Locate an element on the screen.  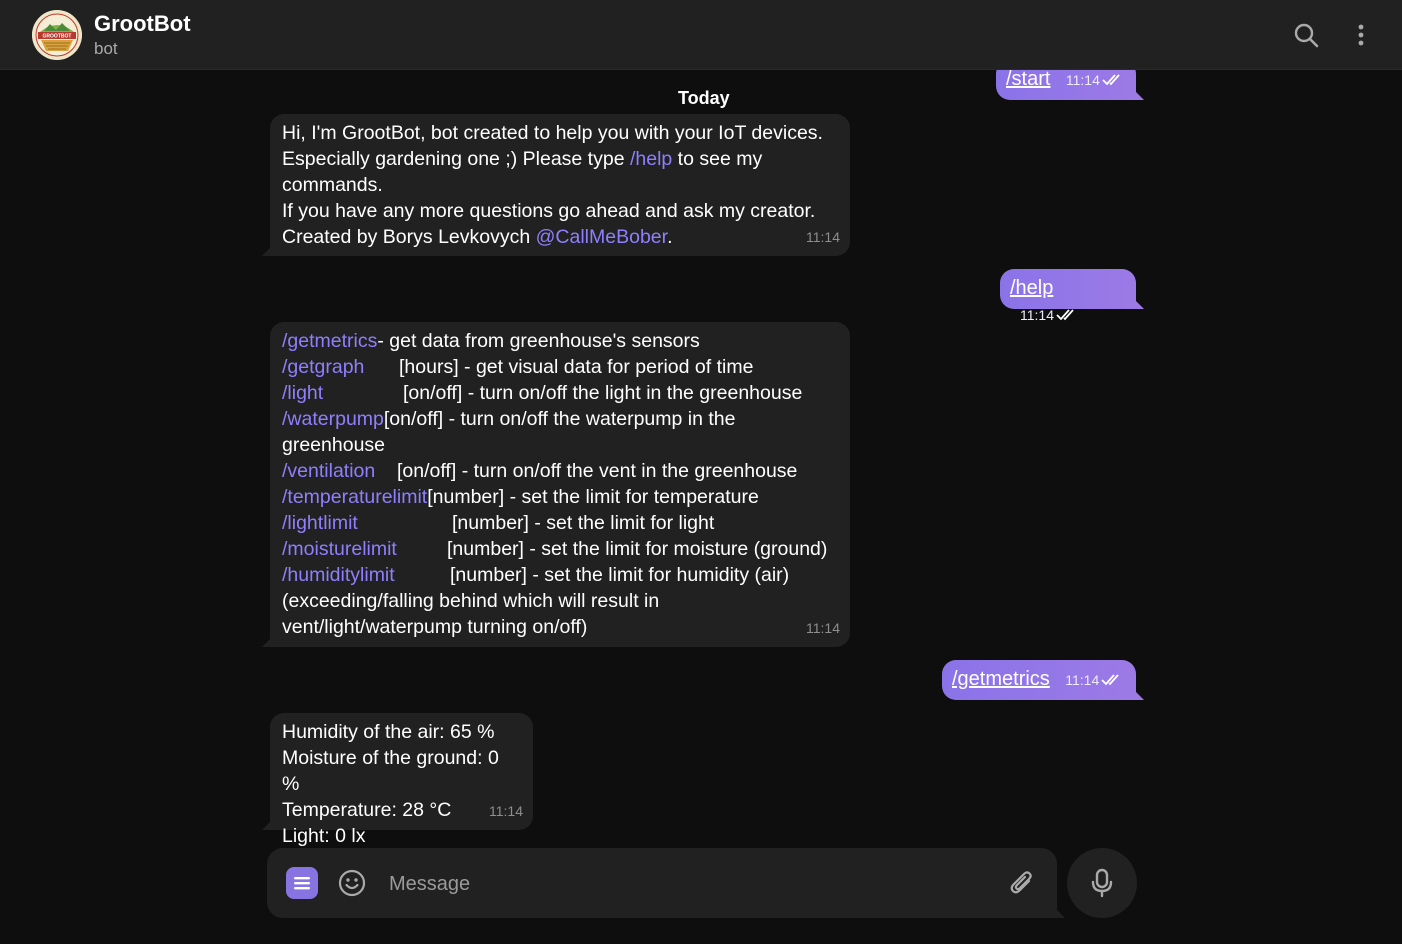
chat-subtitle: bot is located at coordinates (106, 48).